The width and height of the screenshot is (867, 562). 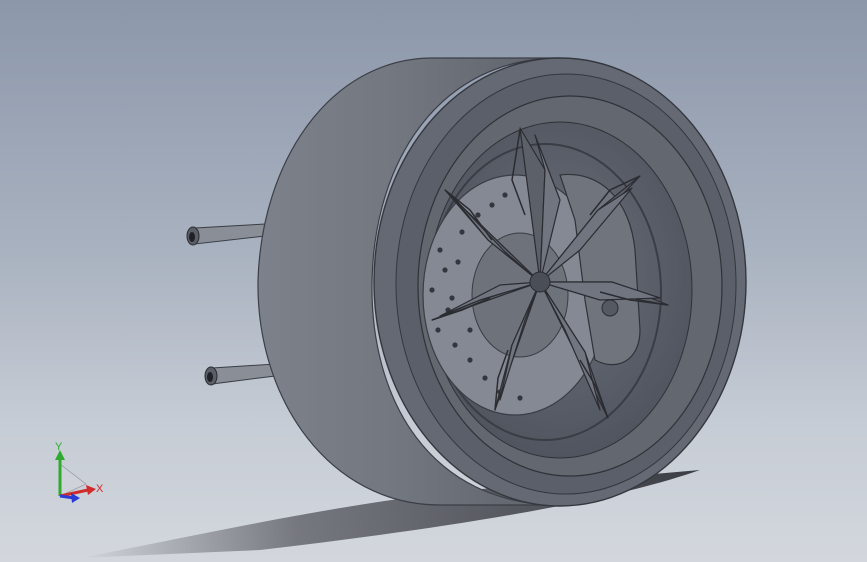 What do you see at coordinates (540, 282) in the screenshot?
I see `center-hub` at bounding box center [540, 282].